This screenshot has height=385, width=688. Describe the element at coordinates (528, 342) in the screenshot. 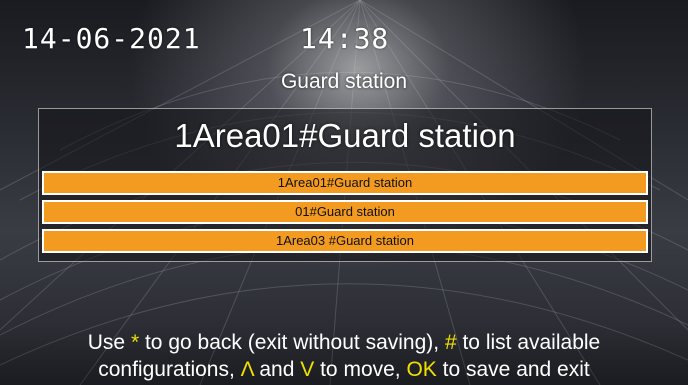

I see `help-text-part: to list available` at that location.